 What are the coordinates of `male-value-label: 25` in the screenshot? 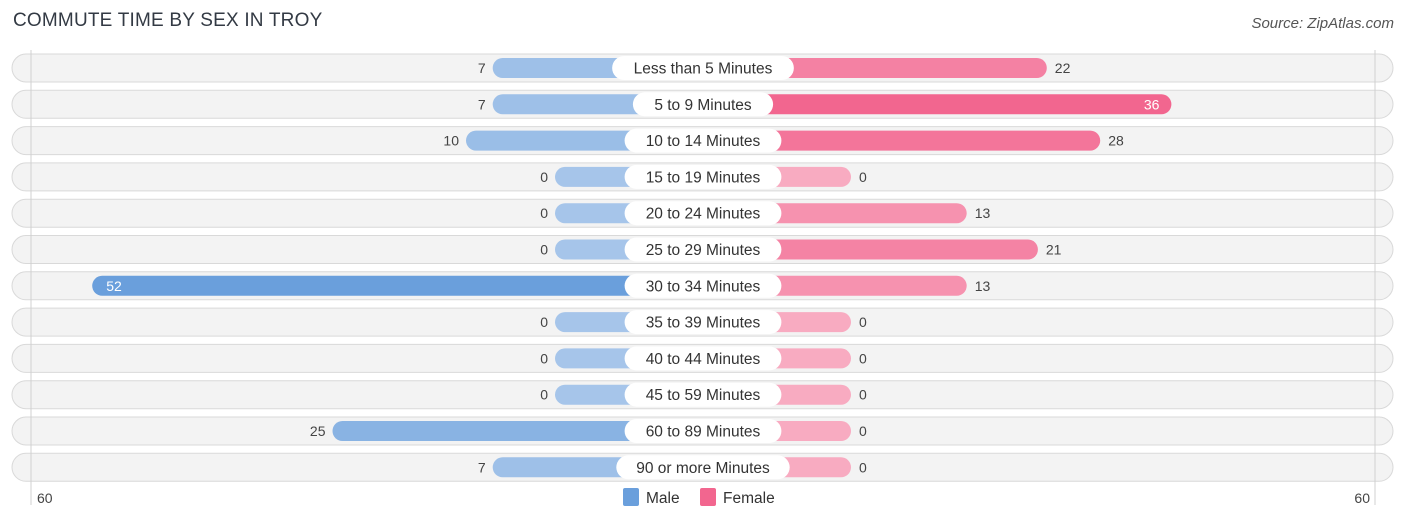 It's located at (318, 431).